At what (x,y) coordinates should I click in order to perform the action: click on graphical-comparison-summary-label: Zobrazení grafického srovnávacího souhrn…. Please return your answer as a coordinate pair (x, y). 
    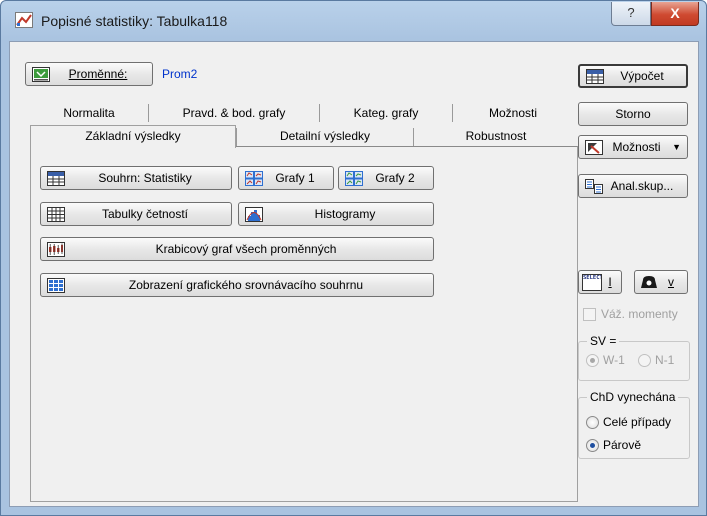
    Looking at the image, I should click on (246, 285).